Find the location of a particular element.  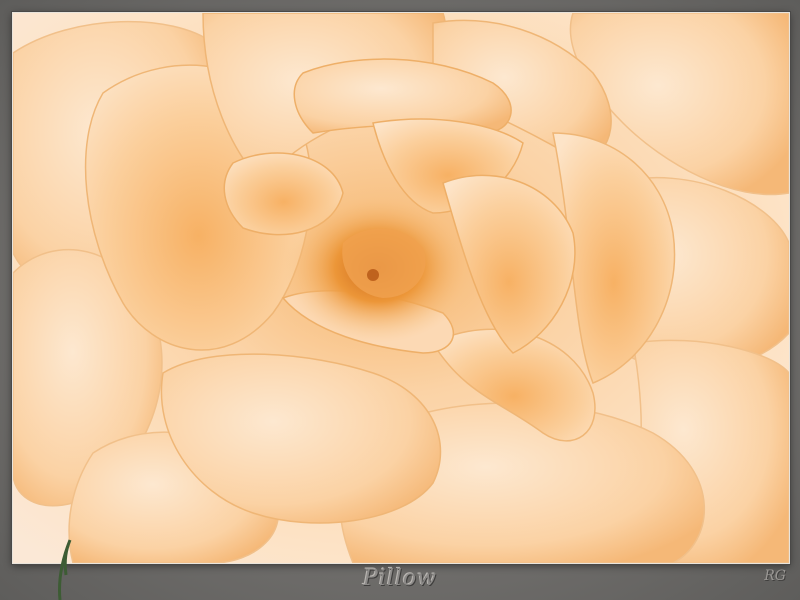

caption-title: Pillow is located at coordinates (400, 578).